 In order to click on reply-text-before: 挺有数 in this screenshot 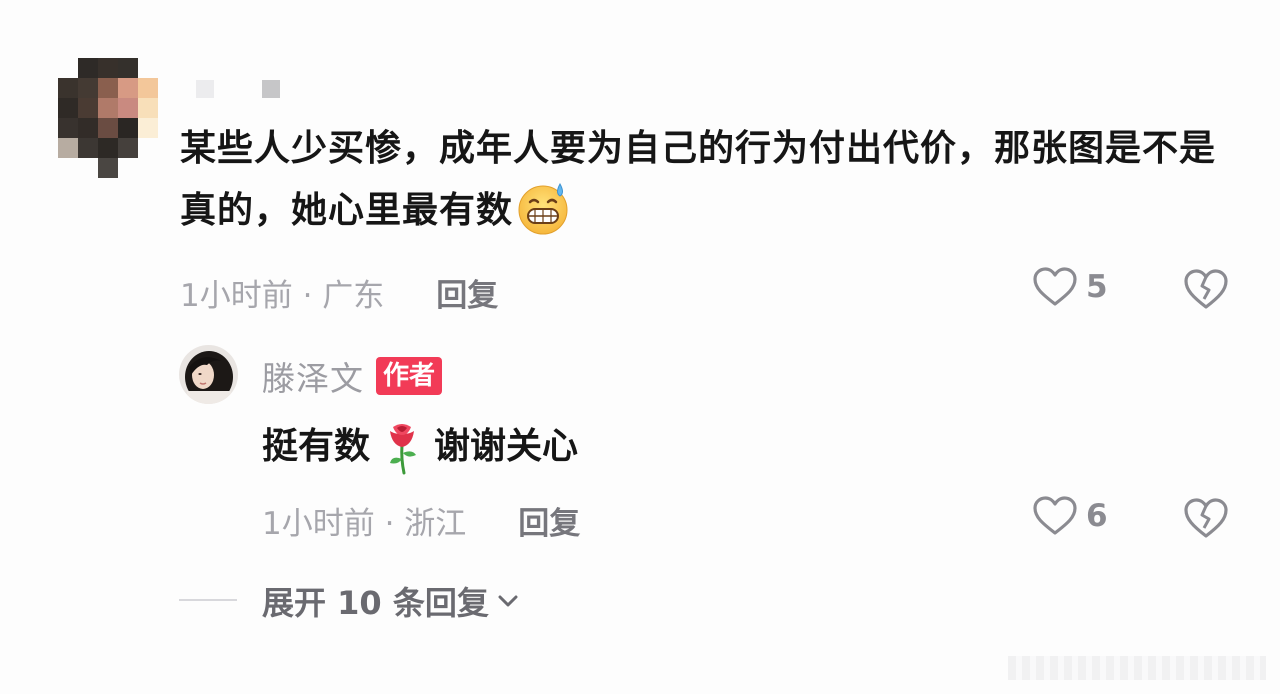, I will do `click(316, 446)`.